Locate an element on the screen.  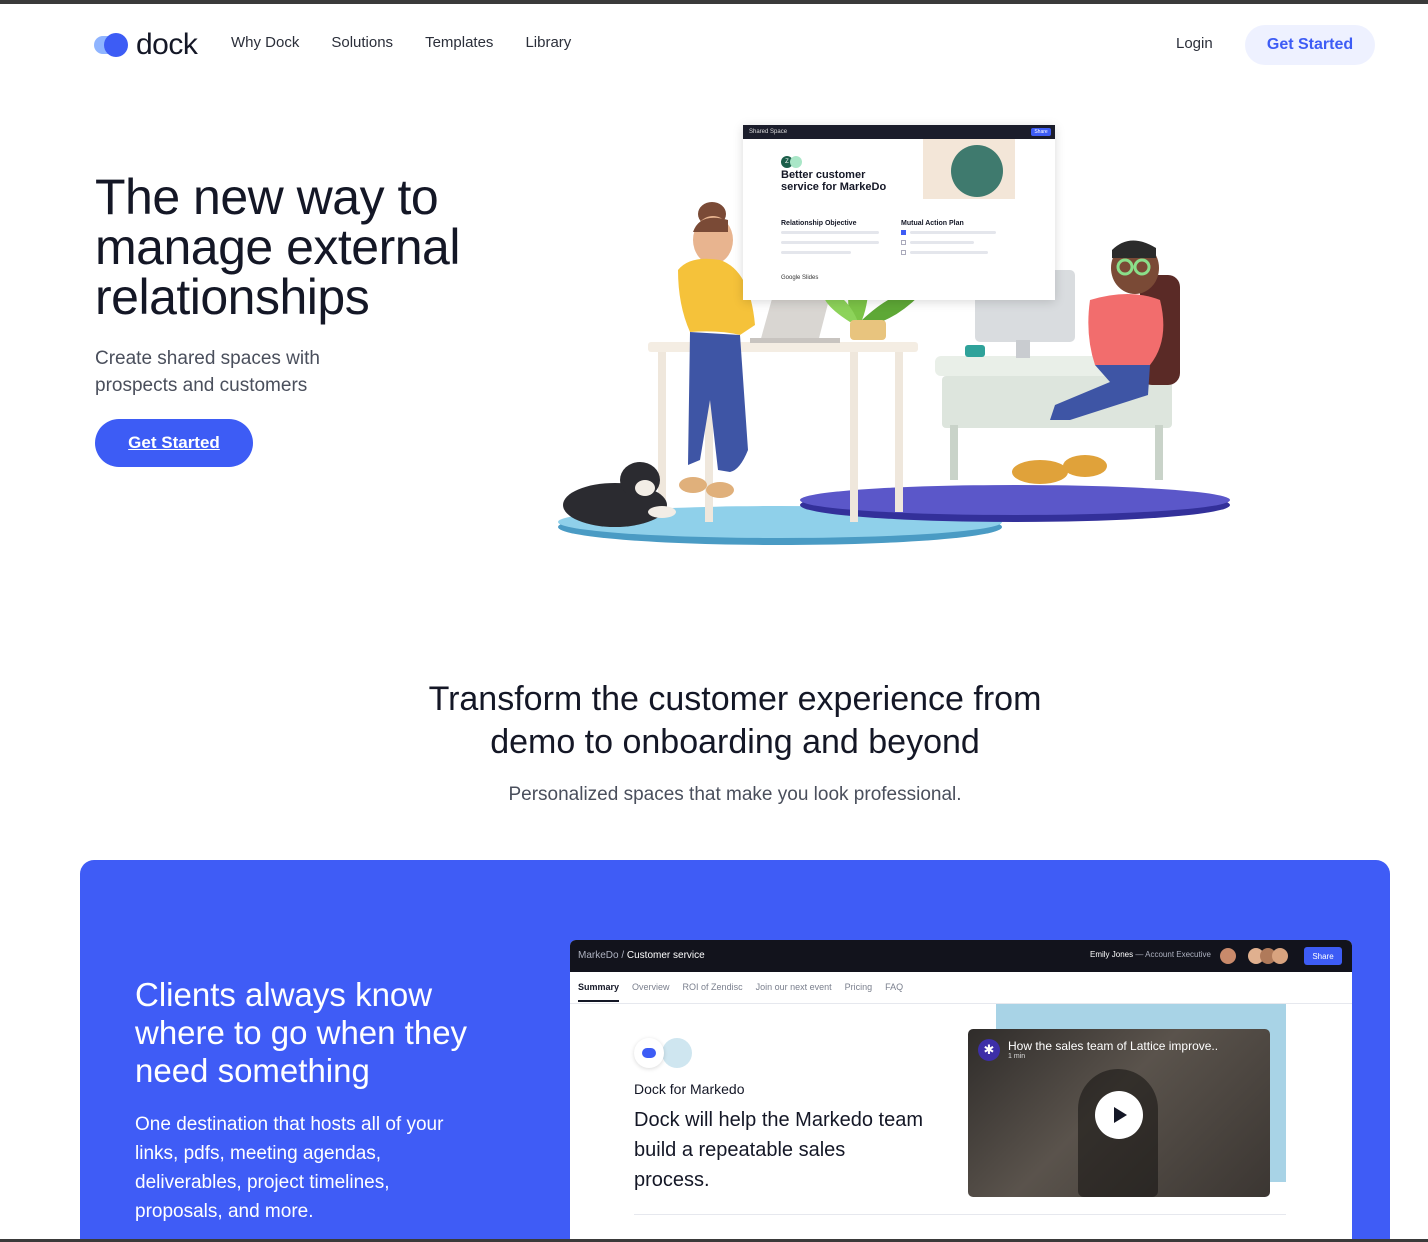
app-user-info: Emily Jones — Account Executive is located at coordinates (1150, 954).